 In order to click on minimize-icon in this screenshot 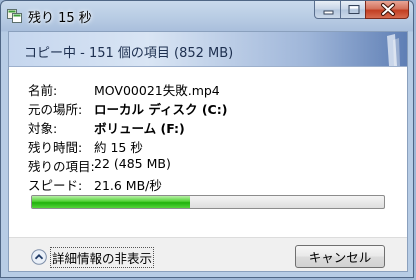, I will do `click(328, 12)`.